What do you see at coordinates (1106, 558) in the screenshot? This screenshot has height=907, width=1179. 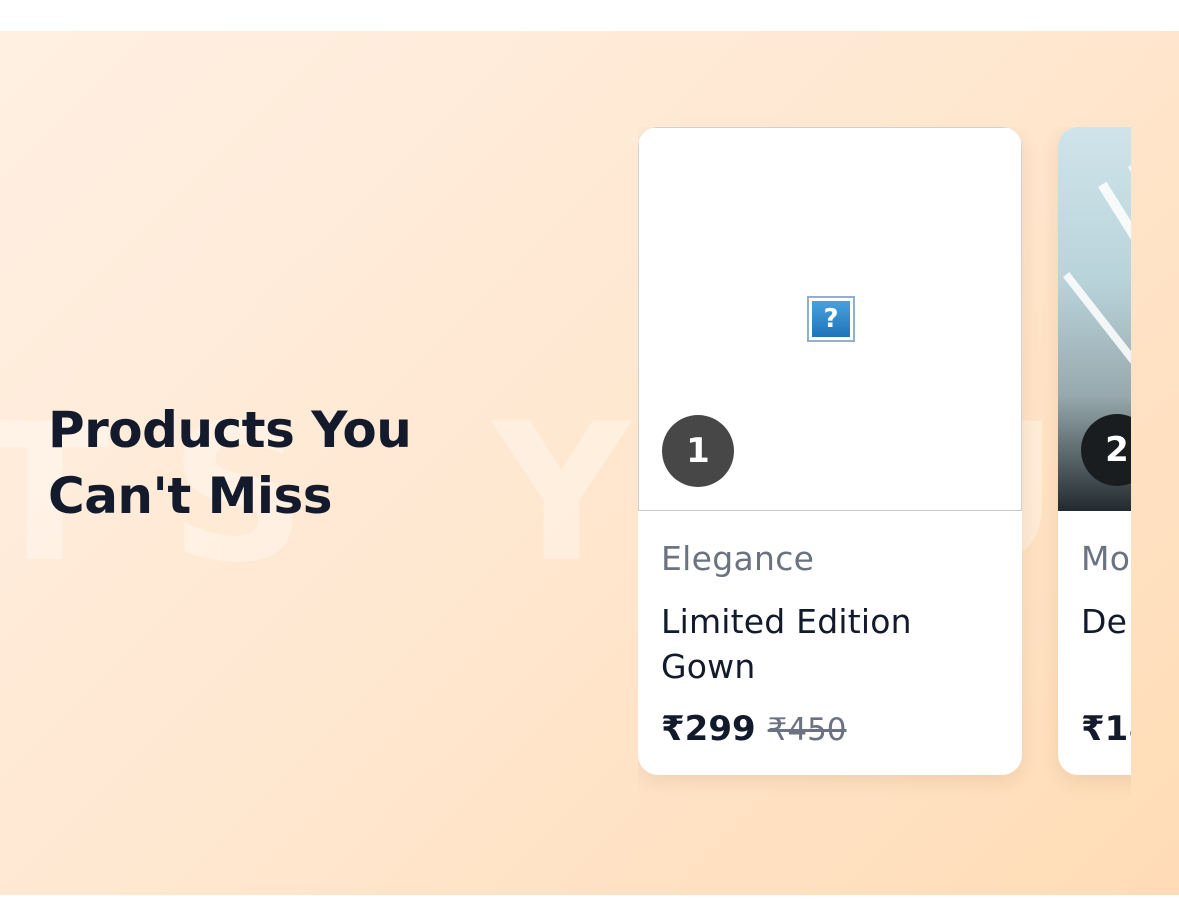 I see `product-brand: Mo` at bounding box center [1106, 558].